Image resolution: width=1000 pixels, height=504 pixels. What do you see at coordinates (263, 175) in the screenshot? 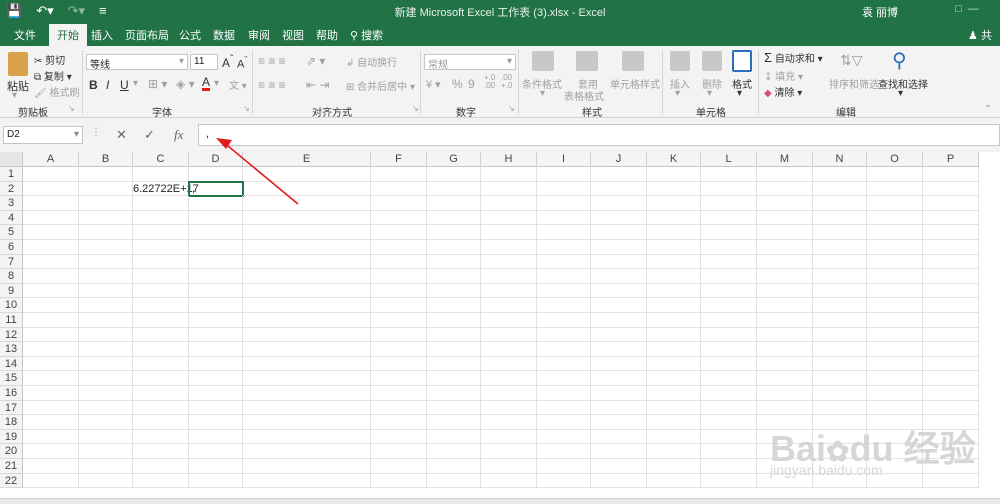
I see `arrow-line` at bounding box center [263, 175].